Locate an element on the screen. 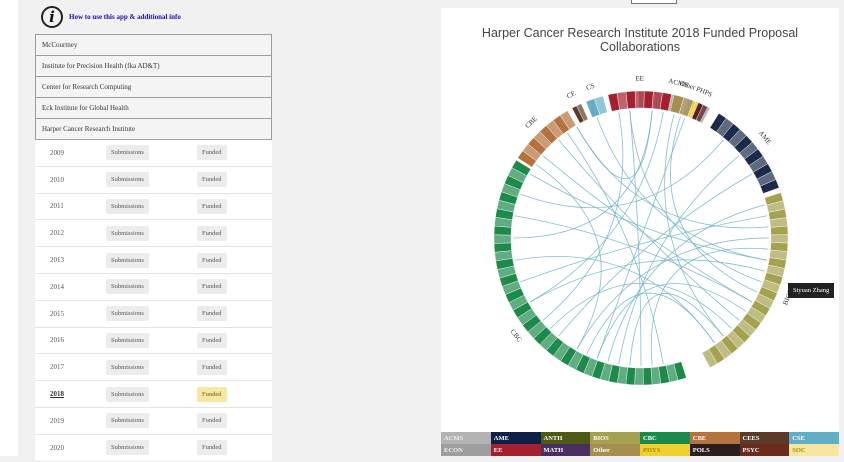 This screenshot has width=844, height=462. group-label: EE is located at coordinates (639, 79).